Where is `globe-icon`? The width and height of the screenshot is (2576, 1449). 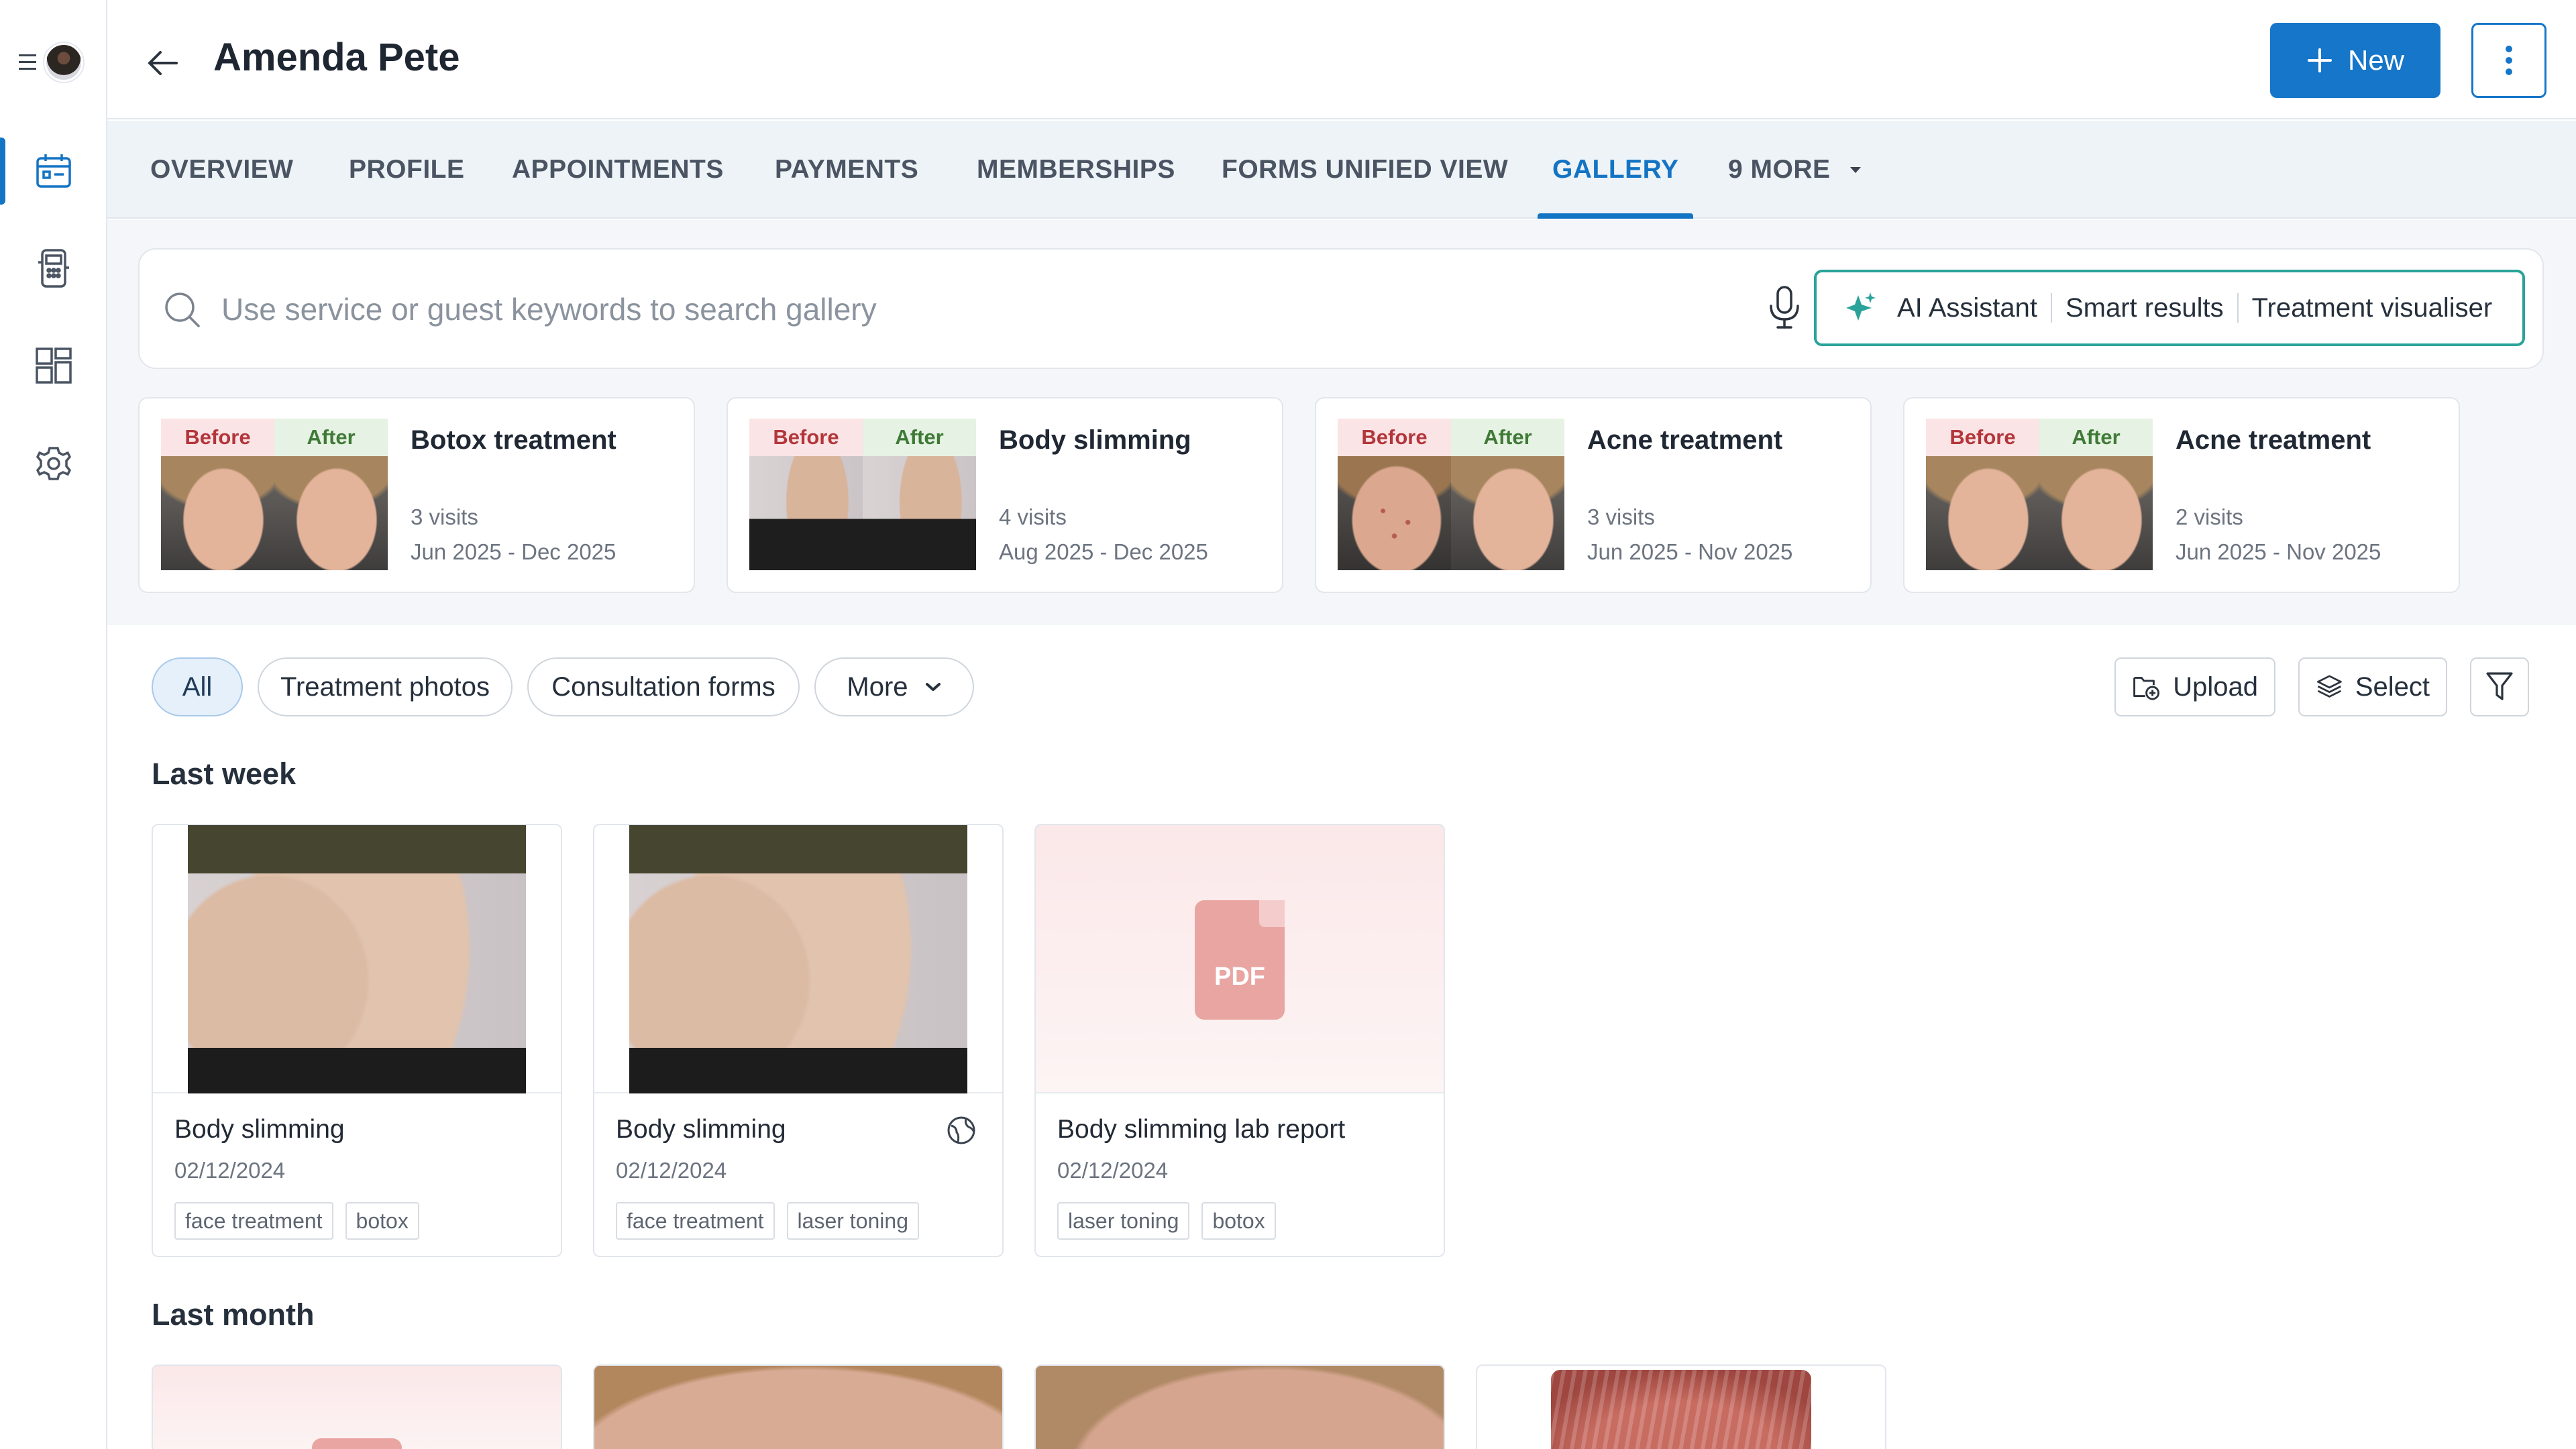 globe-icon is located at coordinates (961, 1130).